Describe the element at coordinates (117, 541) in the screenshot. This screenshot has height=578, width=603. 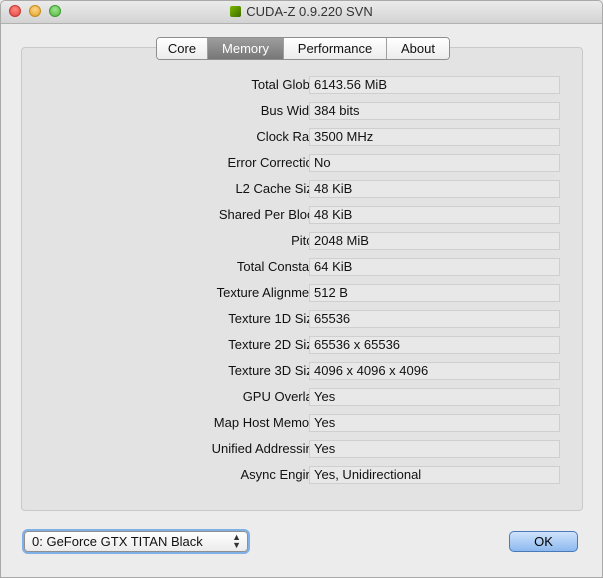
I see `device-select-value: 0: GeForce GTX TITAN Black` at that location.